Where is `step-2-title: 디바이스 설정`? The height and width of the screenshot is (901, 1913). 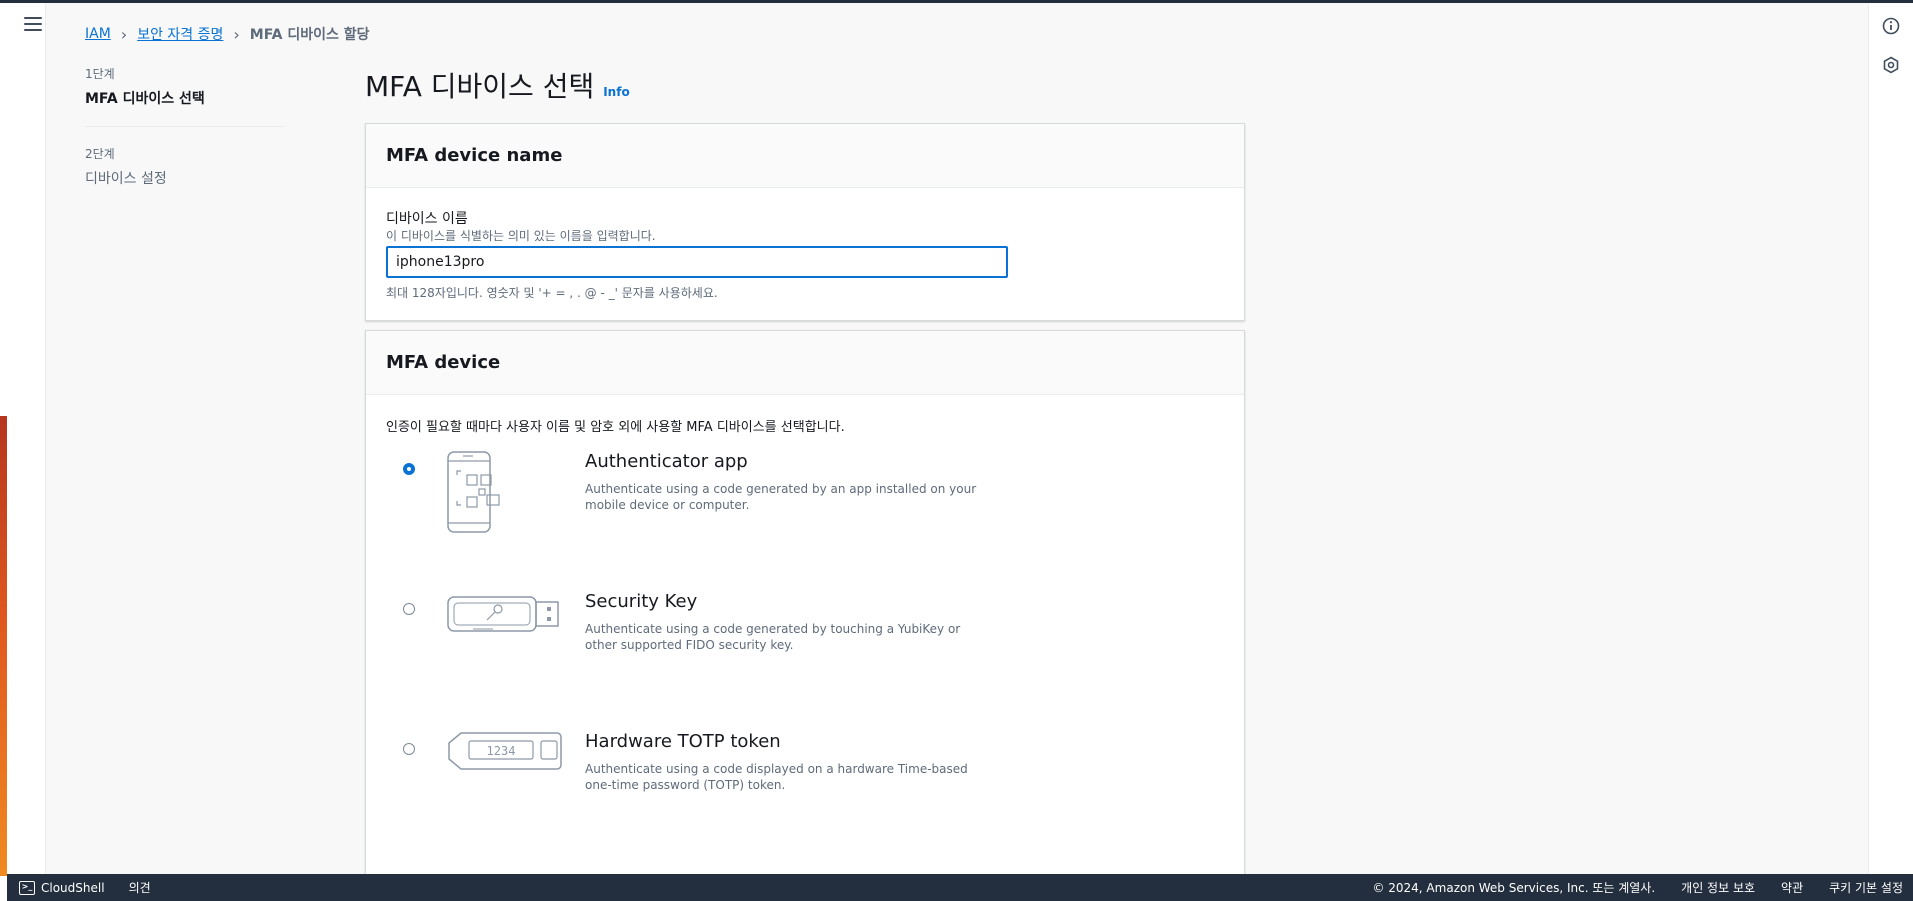 step-2-title: 디바이스 설정 is located at coordinates (126, 179).